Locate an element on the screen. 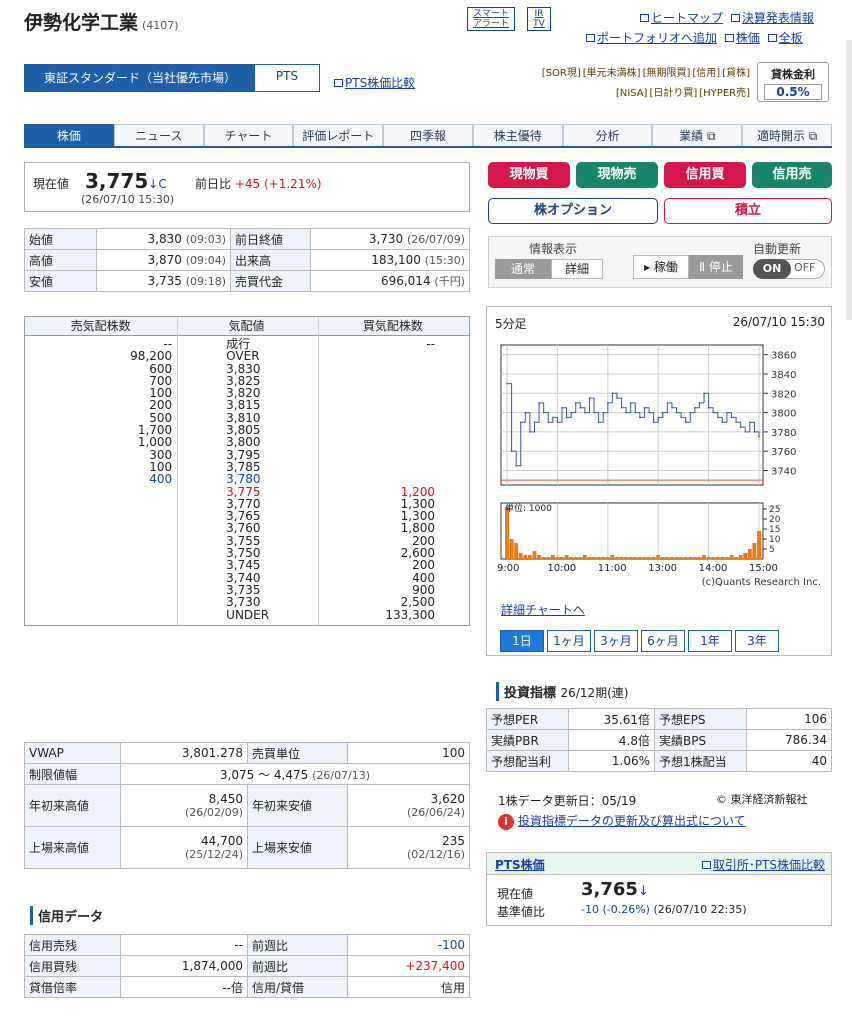 This screenshot has width=852, height=1024. tab-shikiho: 四季報 is located at coordinates (428, 135).